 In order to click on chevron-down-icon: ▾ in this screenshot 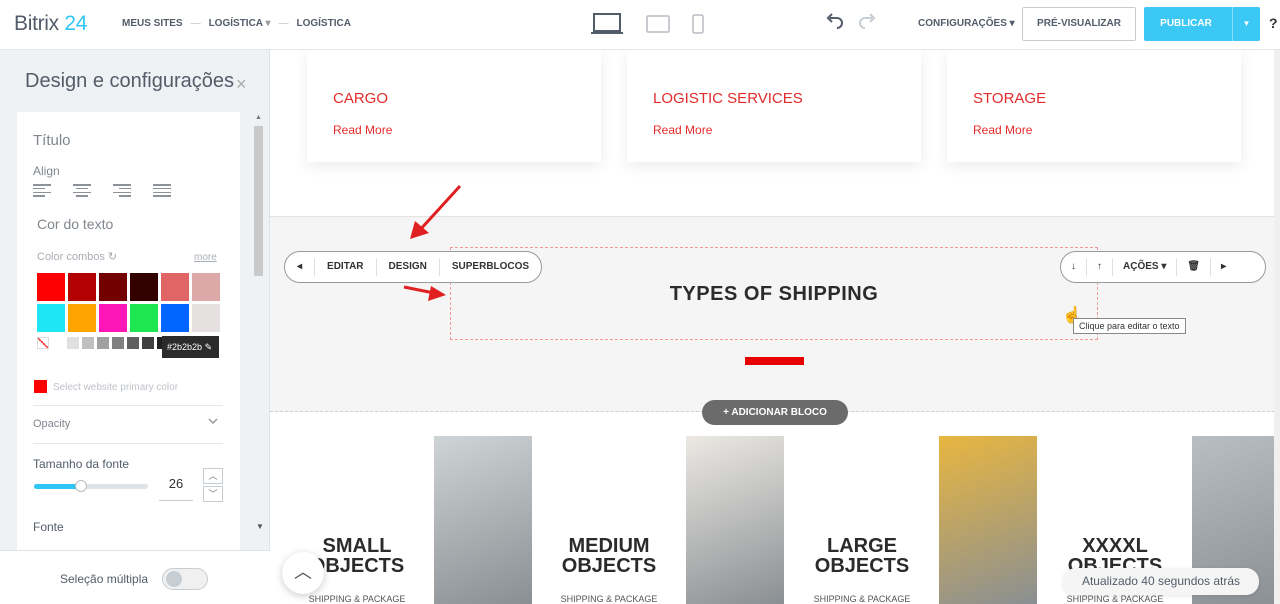, I will do `click(268, 23)`.